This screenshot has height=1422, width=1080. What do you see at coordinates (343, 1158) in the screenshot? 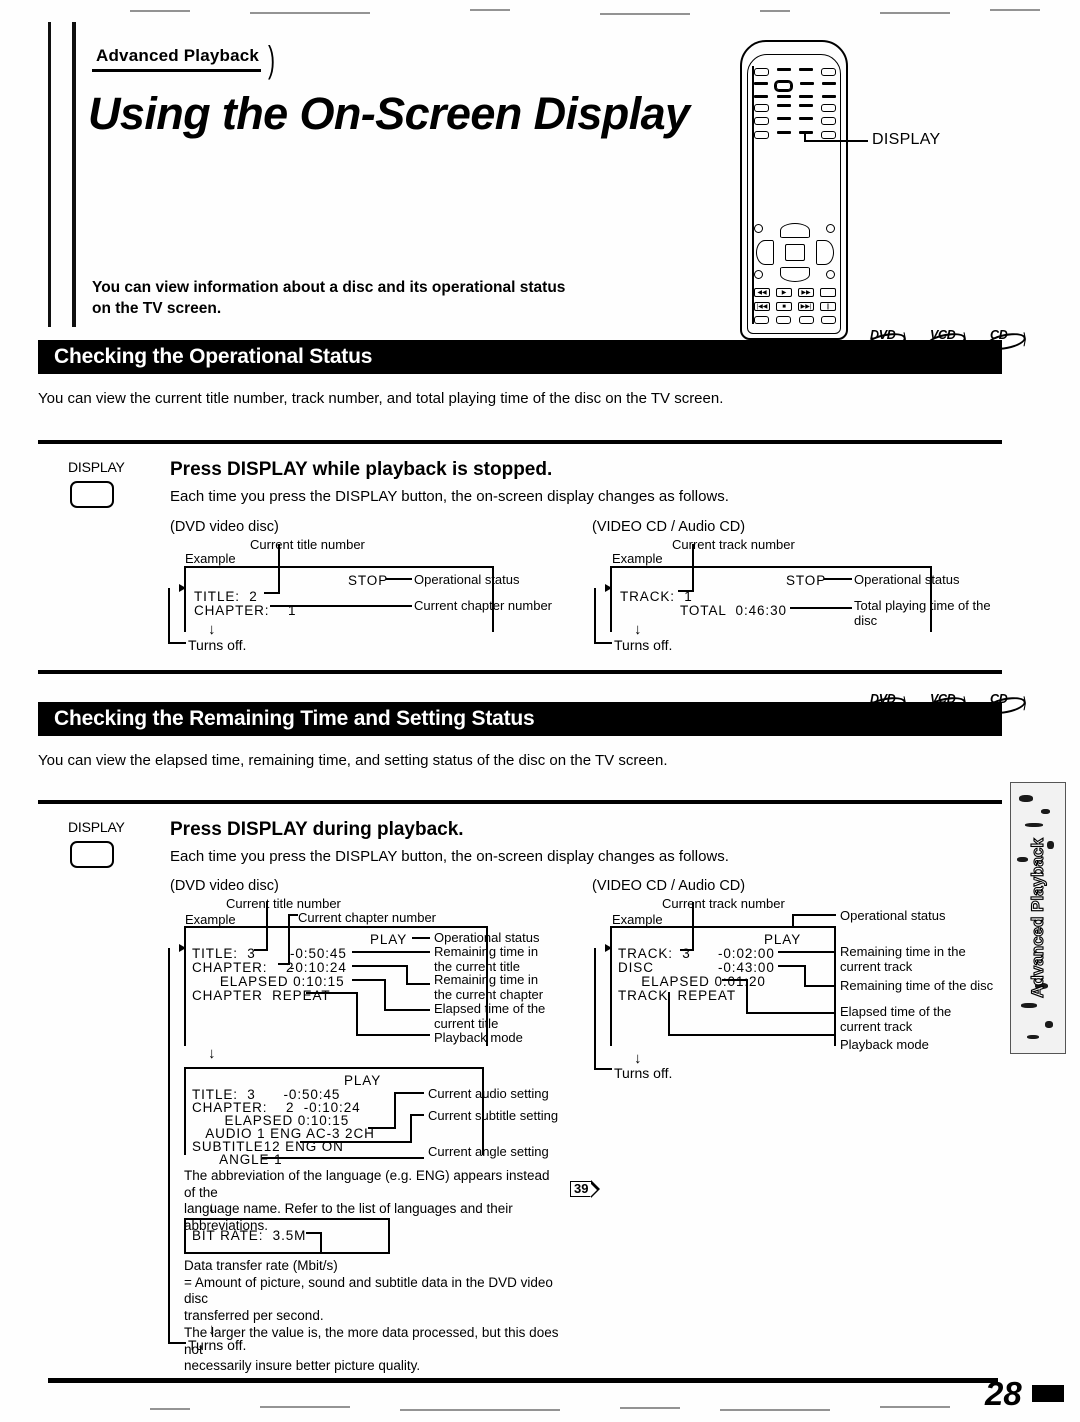
I see `s2-dvd-osd2-leader-angle-h` at bounding box center [343, 1158].